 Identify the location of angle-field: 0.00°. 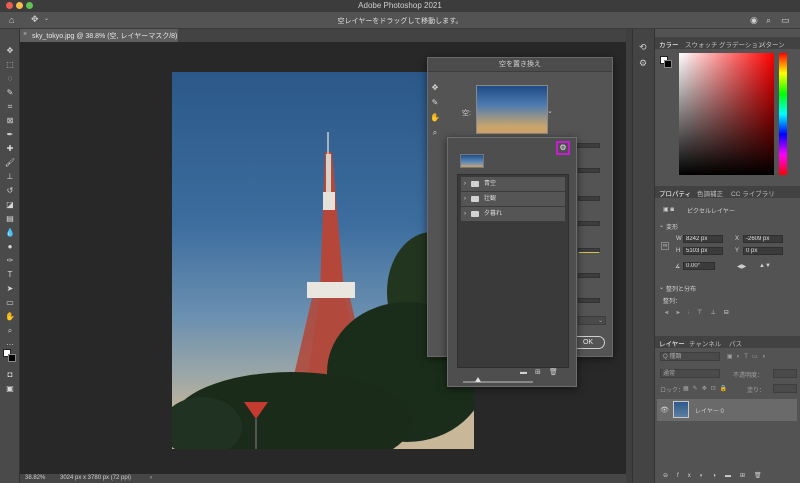
(699, 266).